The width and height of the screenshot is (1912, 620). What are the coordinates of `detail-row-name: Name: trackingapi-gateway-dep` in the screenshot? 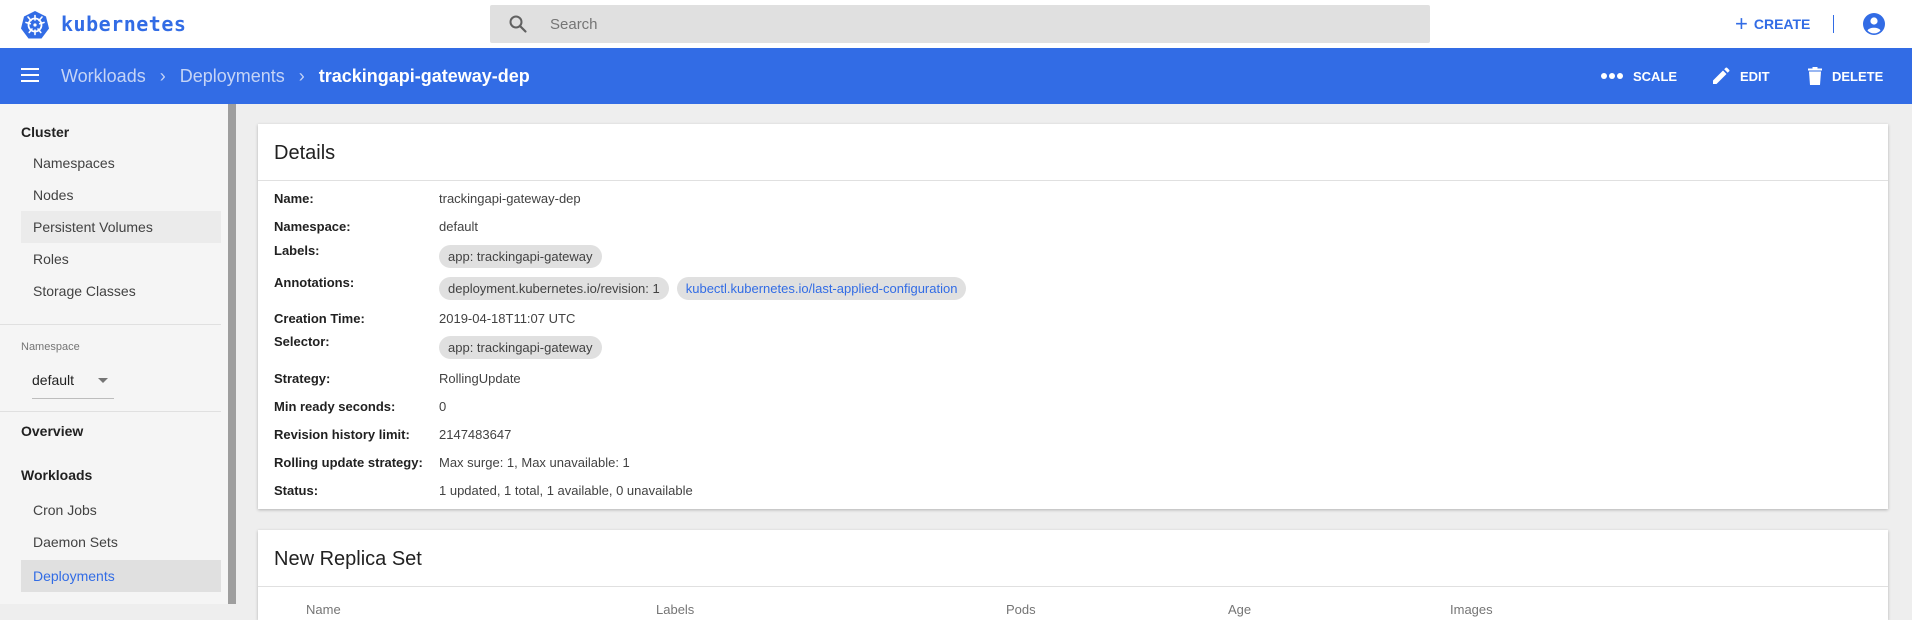 It's located at (427, 198).